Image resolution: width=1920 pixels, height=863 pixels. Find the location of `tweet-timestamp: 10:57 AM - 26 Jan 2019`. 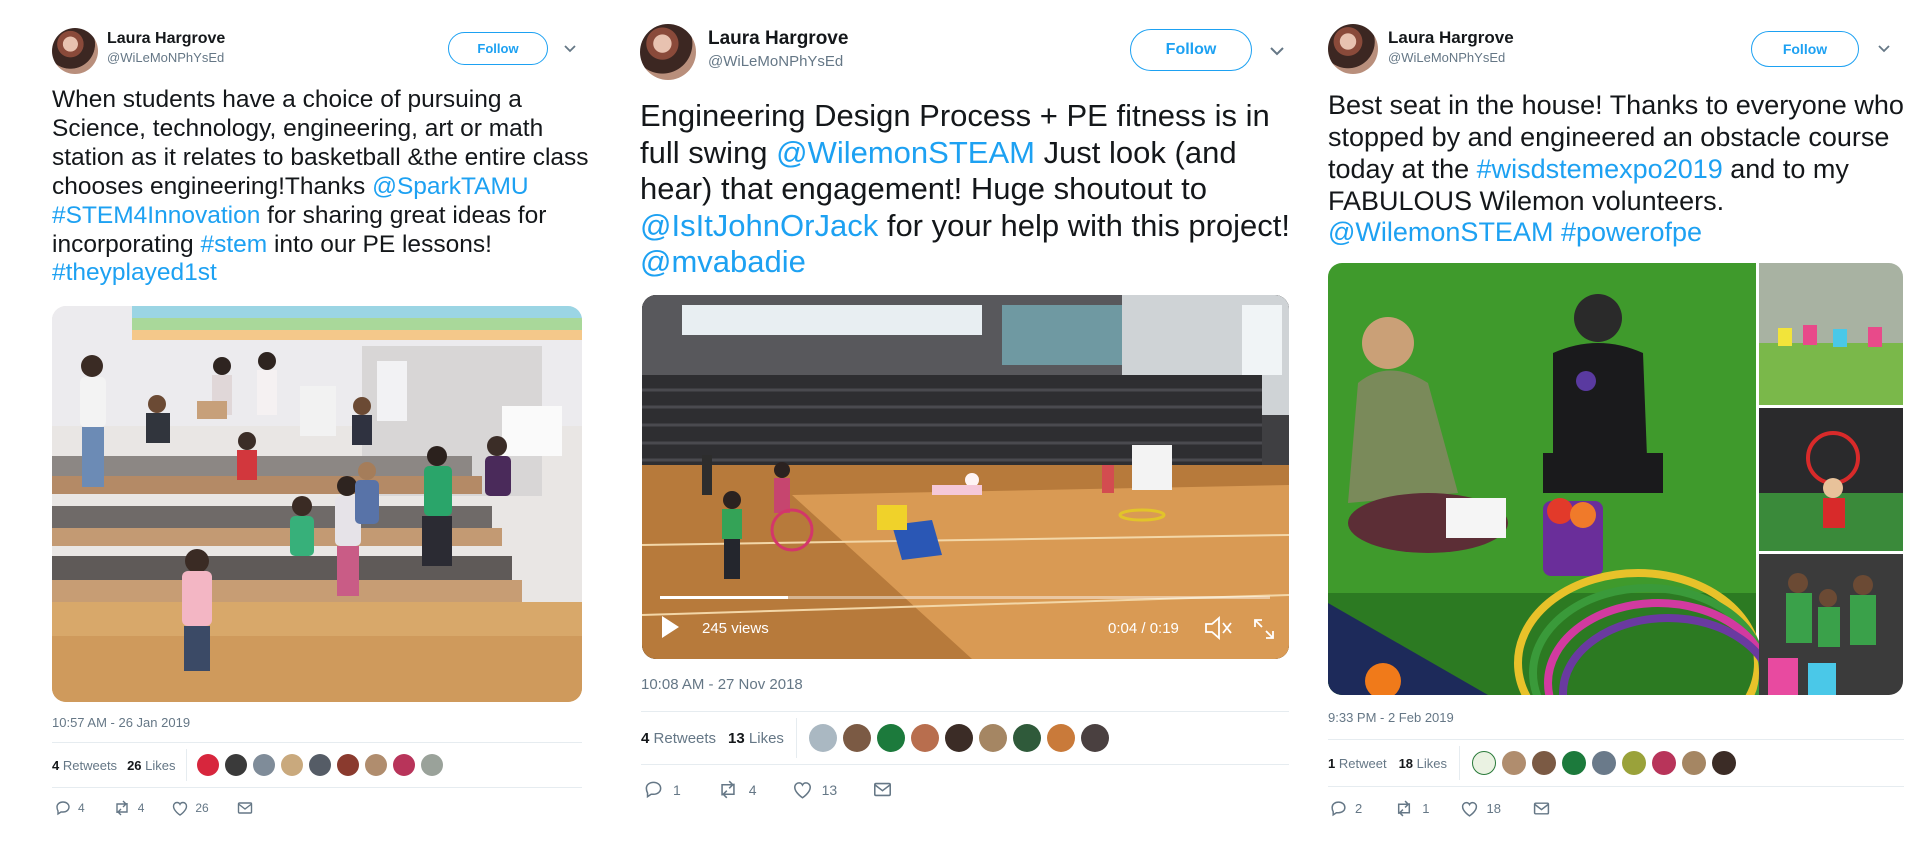

tweet-timestamp: 10:57 AM - 26 Jan 2019 is located at coordinates (121, 722).